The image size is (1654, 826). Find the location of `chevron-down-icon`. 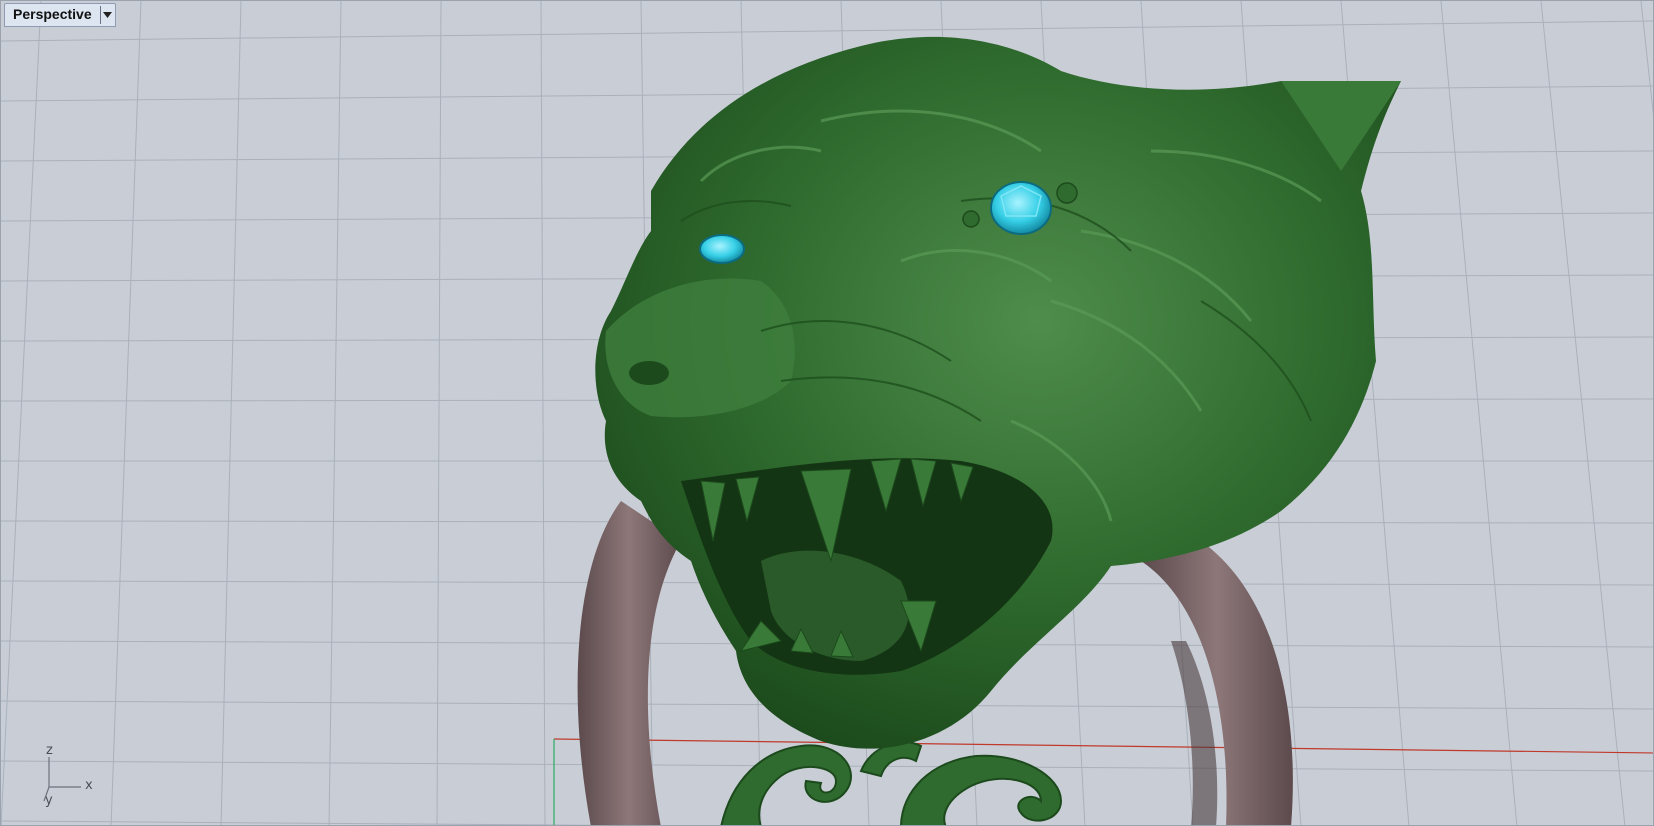

chevron-down-icon is located at coordinates (108, 15).